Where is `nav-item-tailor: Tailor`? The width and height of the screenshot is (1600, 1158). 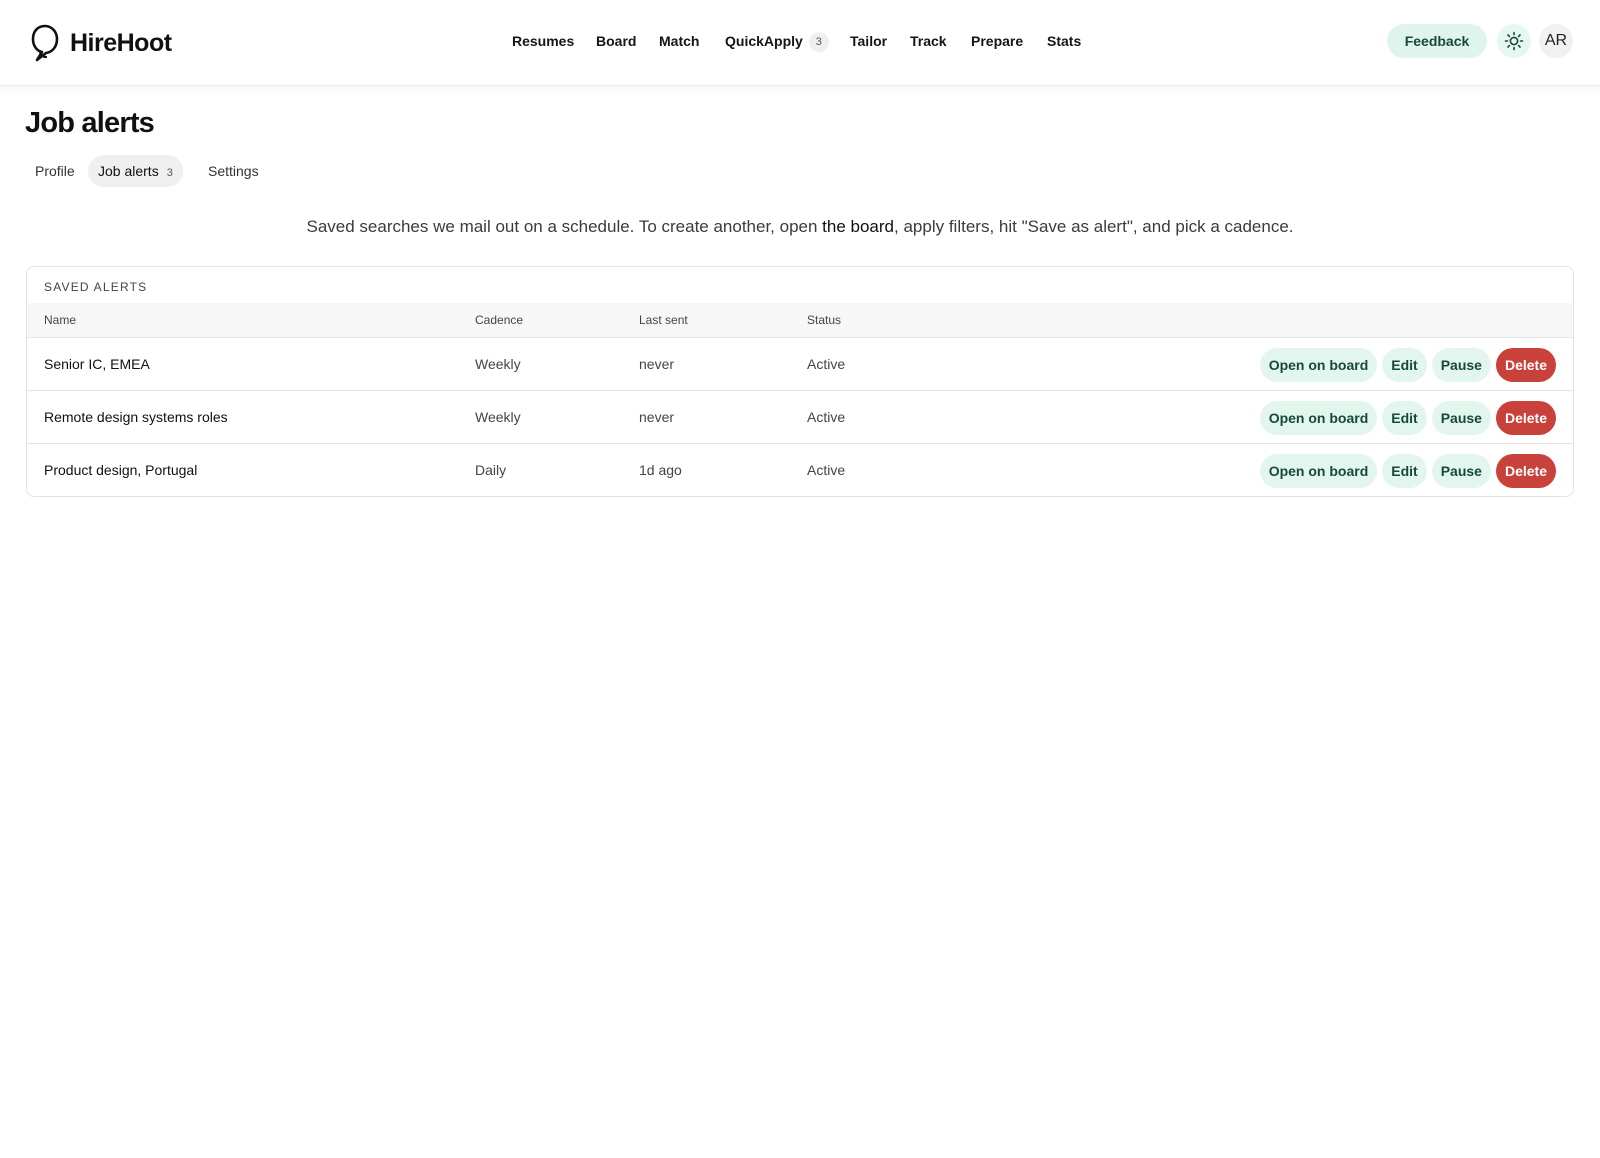 nav-item-tailor: Tailor is located at coordinates (868, 41).